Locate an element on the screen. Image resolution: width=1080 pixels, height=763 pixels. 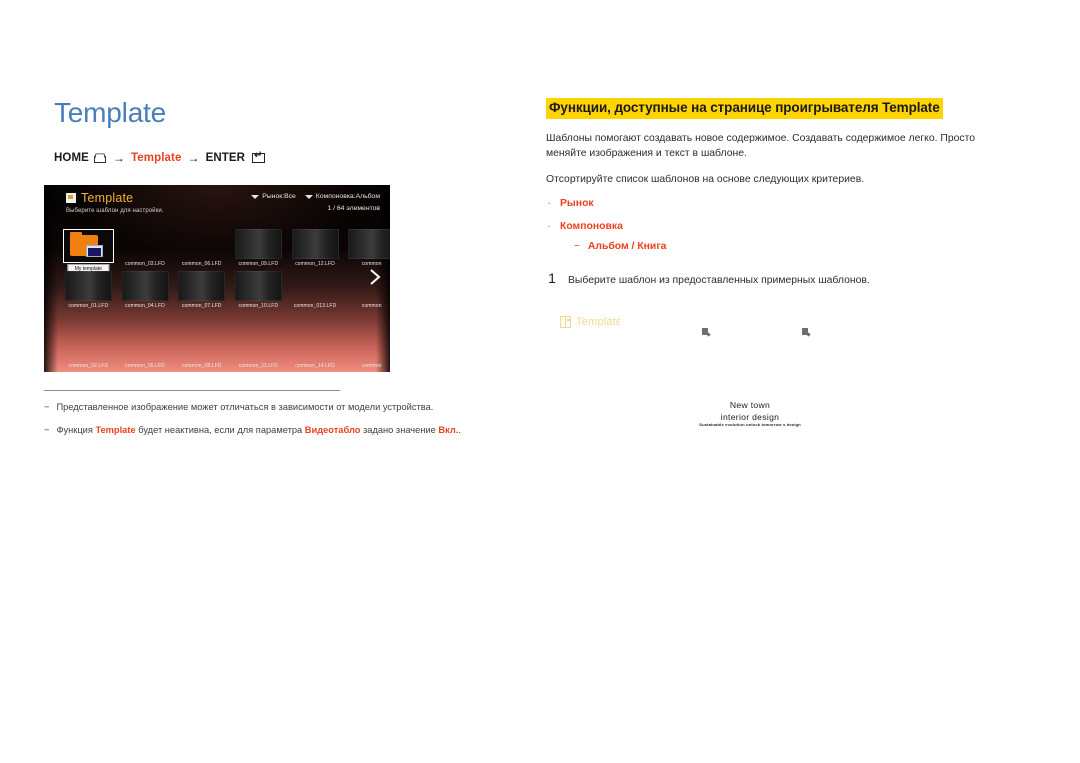
list-item: · Рынок is located at coordinates (776, 204).